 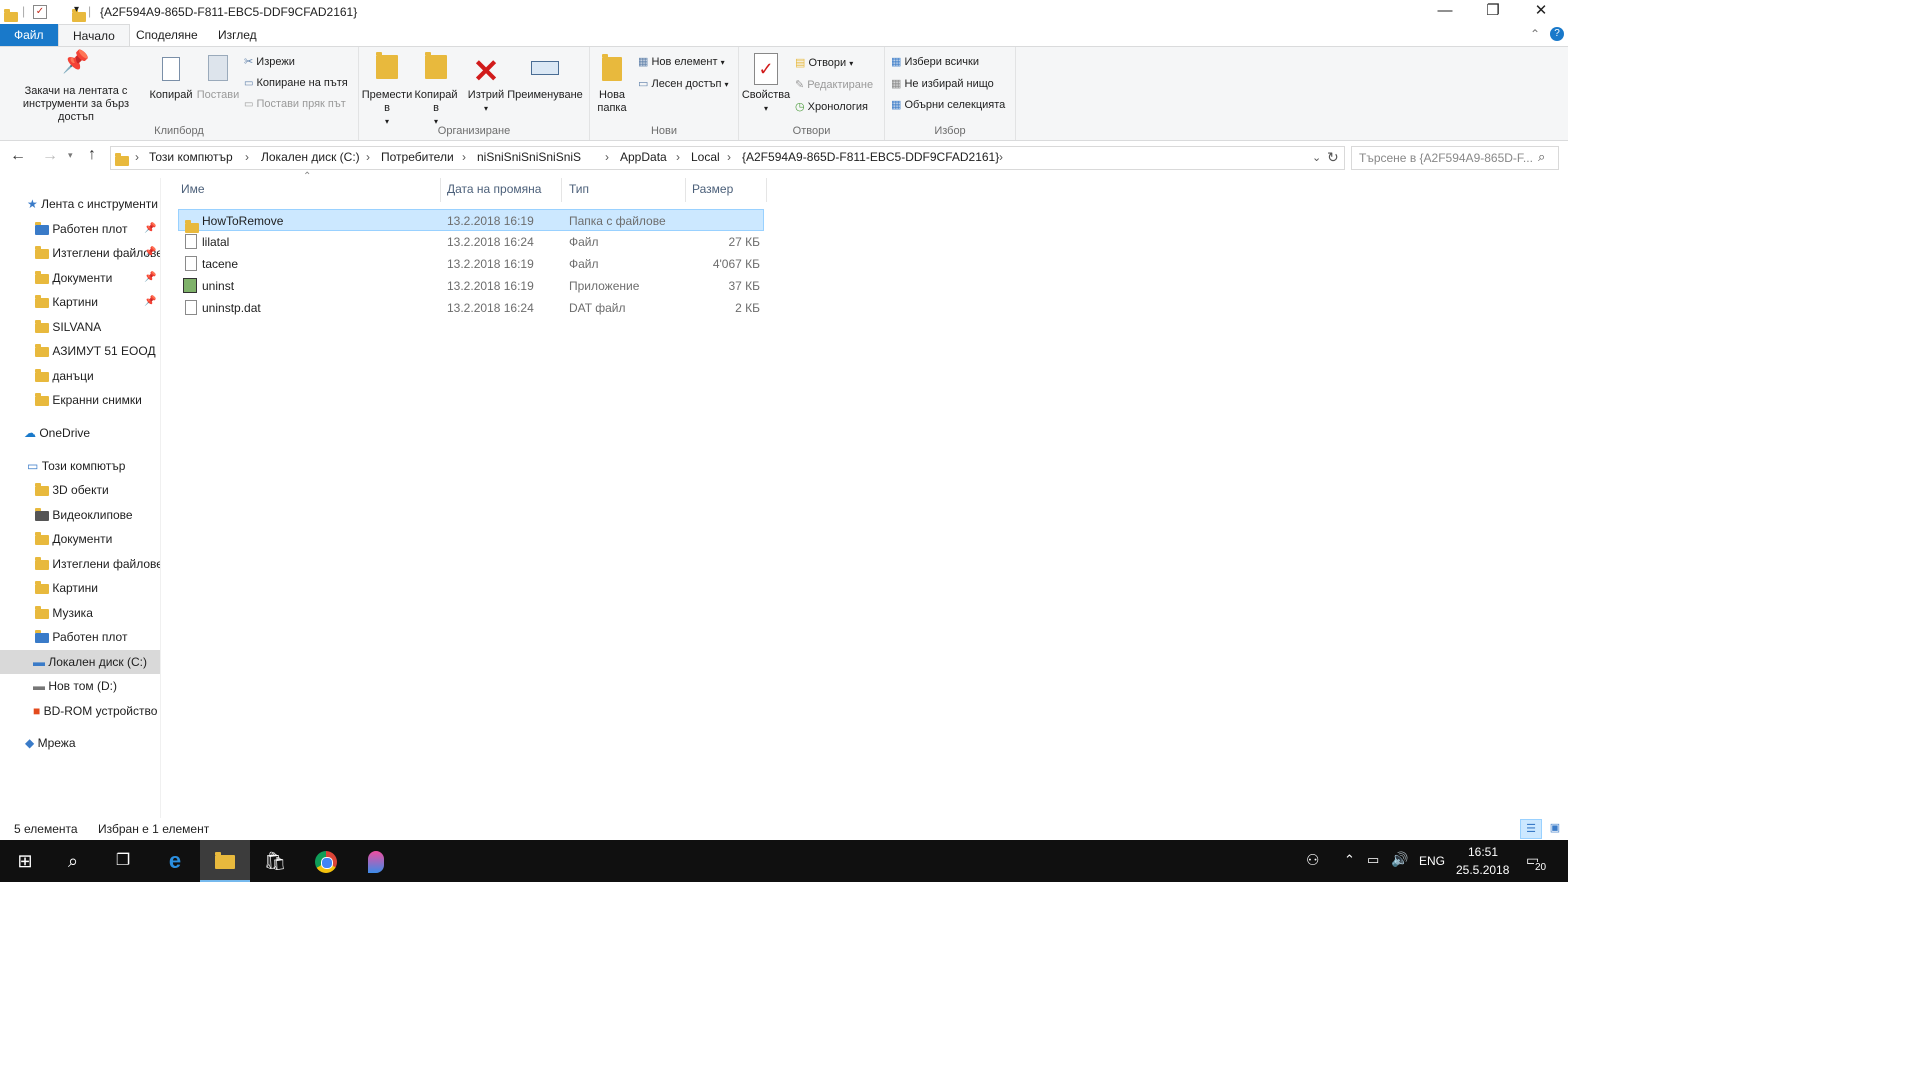 I want to click on column-name: Име, so click(x=193, y=190).